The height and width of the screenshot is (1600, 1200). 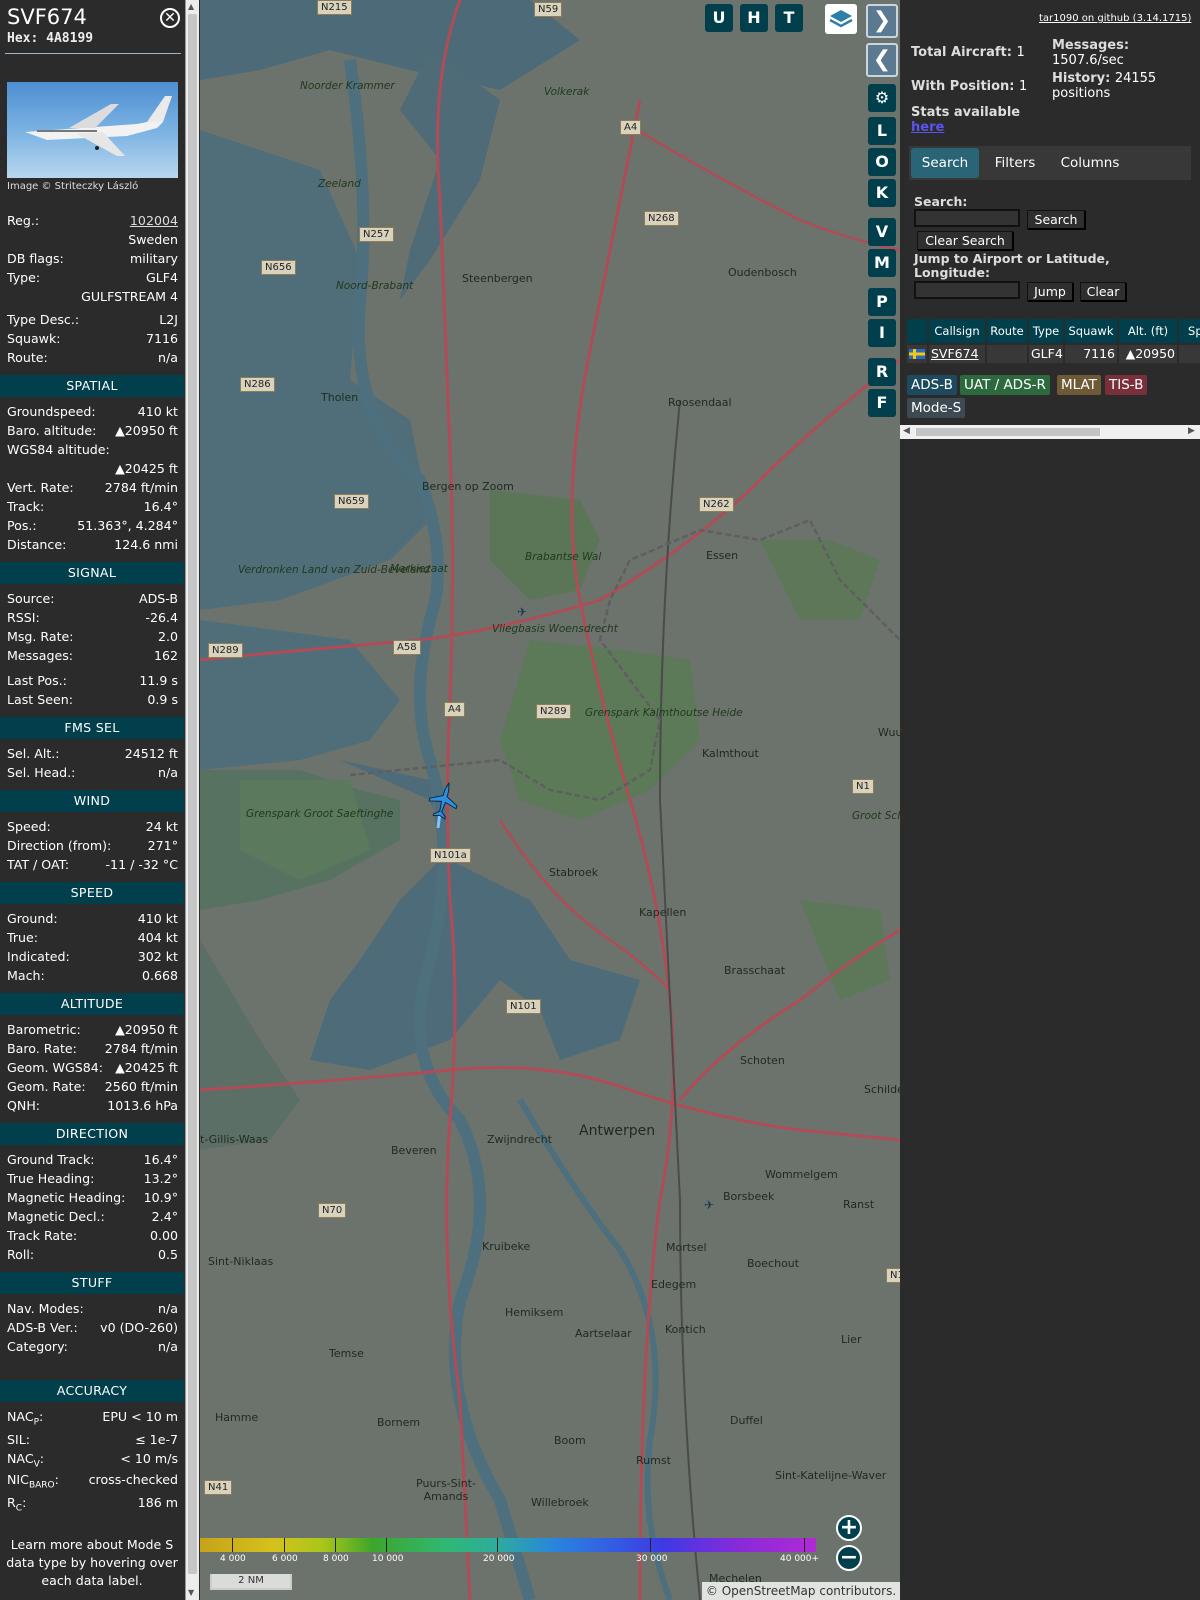 I want to click on road-shield: N262, so click(x=716, y=504).